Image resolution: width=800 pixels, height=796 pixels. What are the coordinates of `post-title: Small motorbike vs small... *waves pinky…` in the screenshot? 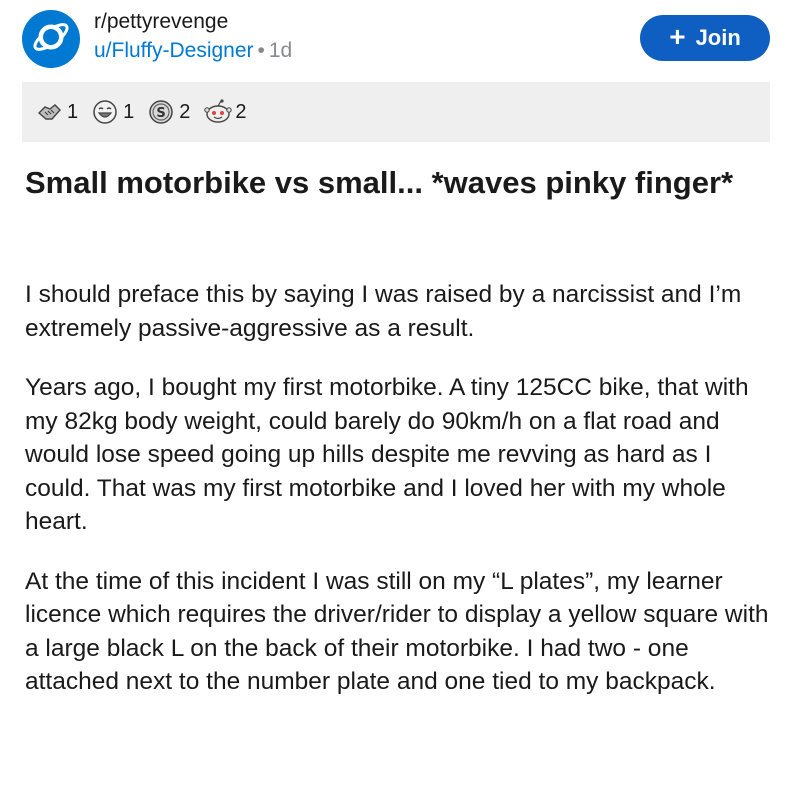 It's located at (395, 182).